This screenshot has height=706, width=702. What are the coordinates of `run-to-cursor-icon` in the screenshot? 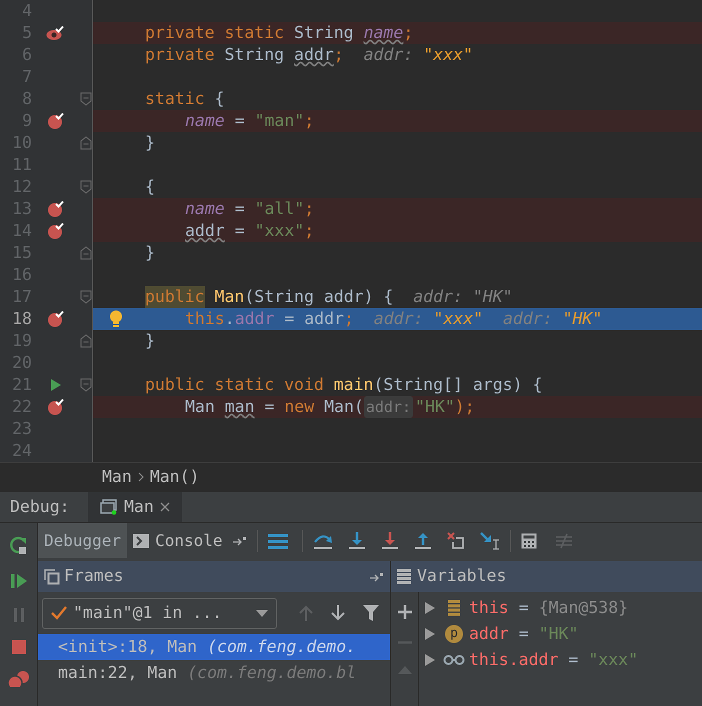 It's located at (490, 541).